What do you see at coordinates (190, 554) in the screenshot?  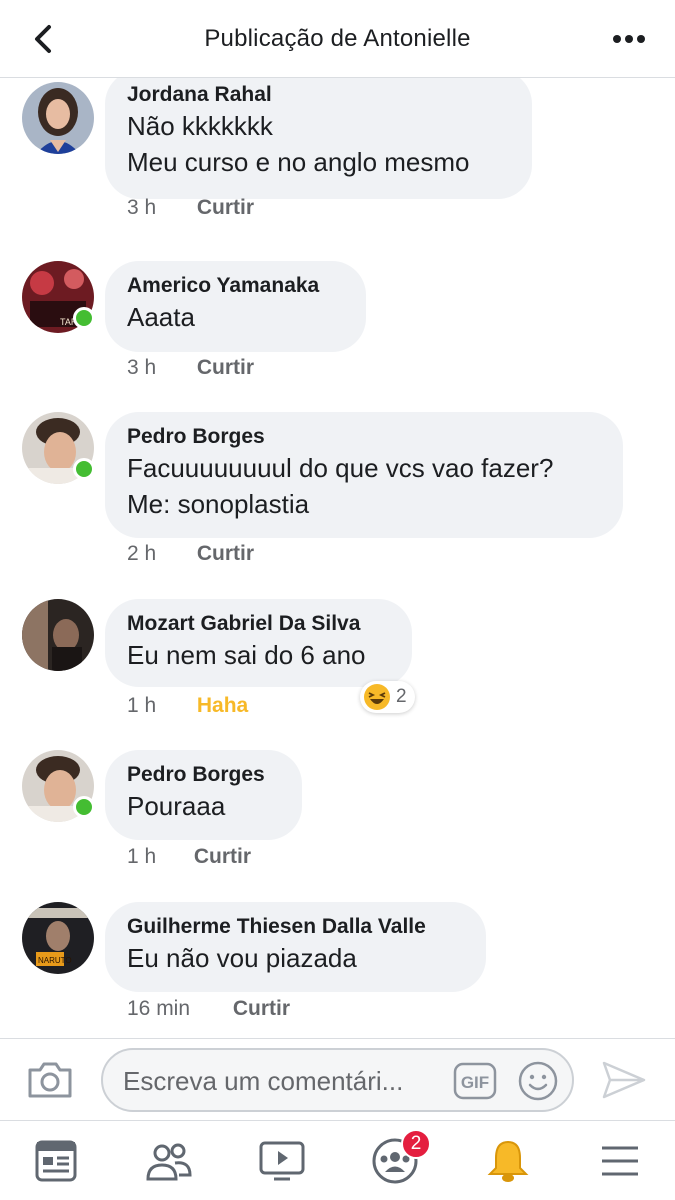 I see `comment-meta: 2 h Curtir` at bounding box center [190, 554].